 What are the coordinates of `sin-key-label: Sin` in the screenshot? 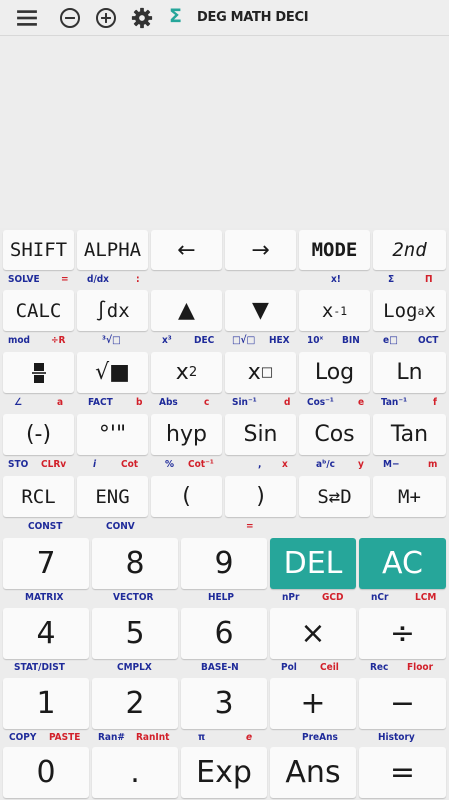 It's located at (260, 434).